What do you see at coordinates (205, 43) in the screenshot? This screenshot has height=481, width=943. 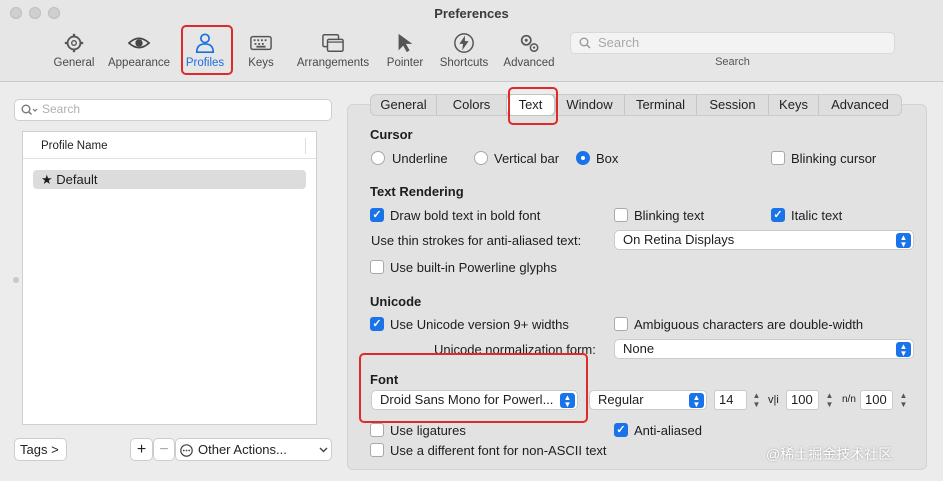 I see `person-icon` at bounding box center [205, 43].